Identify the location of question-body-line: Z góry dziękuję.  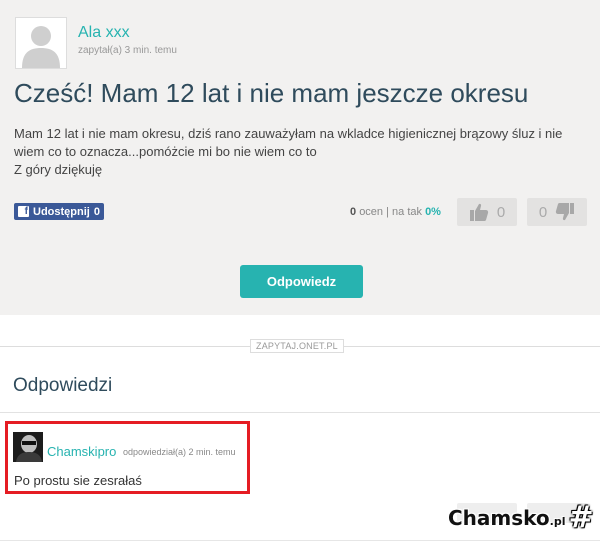
(58, 169).